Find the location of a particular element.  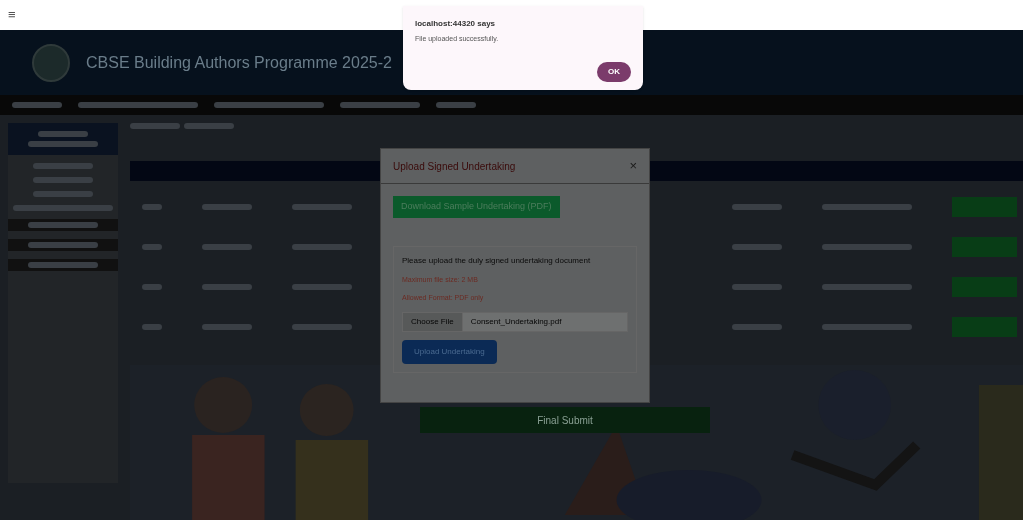

site-title: CBSE Building Authors Programme 2025-2 is located at coordinates (239, 62).